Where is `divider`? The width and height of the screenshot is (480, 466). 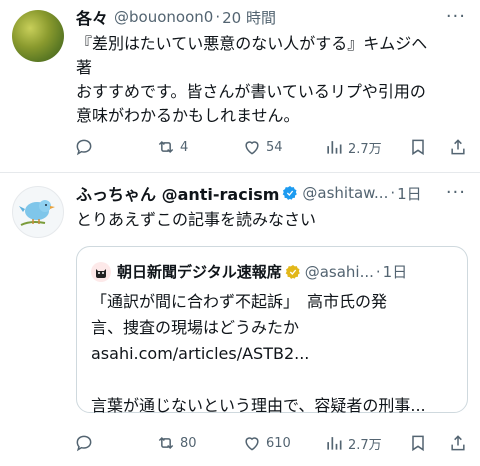
divider is located at coordinates (240, 172).